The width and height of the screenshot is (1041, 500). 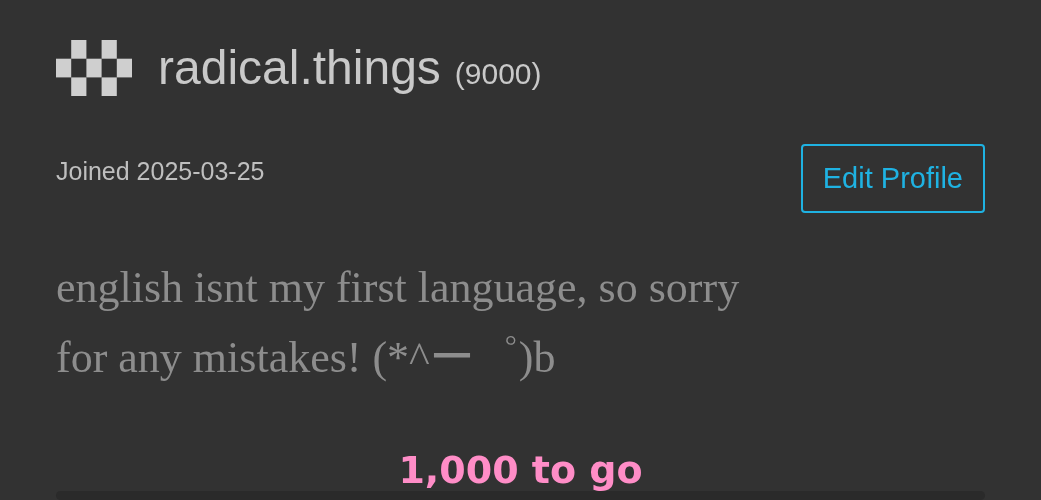 What do you see at coordinates (94, 68) in the screenshot?
I see `pixel-logo-icon` at bounding box center [94, 68].